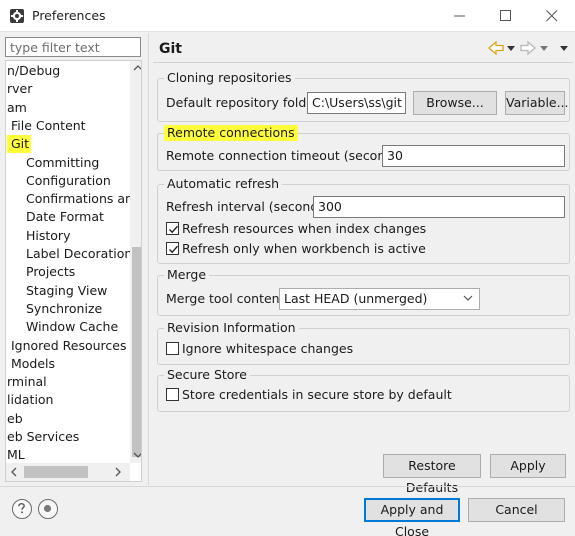 The width and height of the screenshot is (575, 536). What do you see at coordinates (73, 47) in the screenshot?
I see `filter-input` at bounding box center [73, 47].